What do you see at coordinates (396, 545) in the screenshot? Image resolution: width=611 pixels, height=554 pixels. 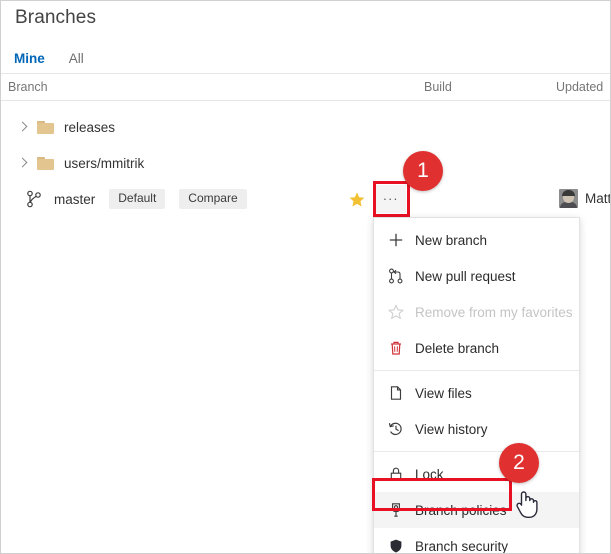 I see `shield-icon` at bounding box center [396, 545].